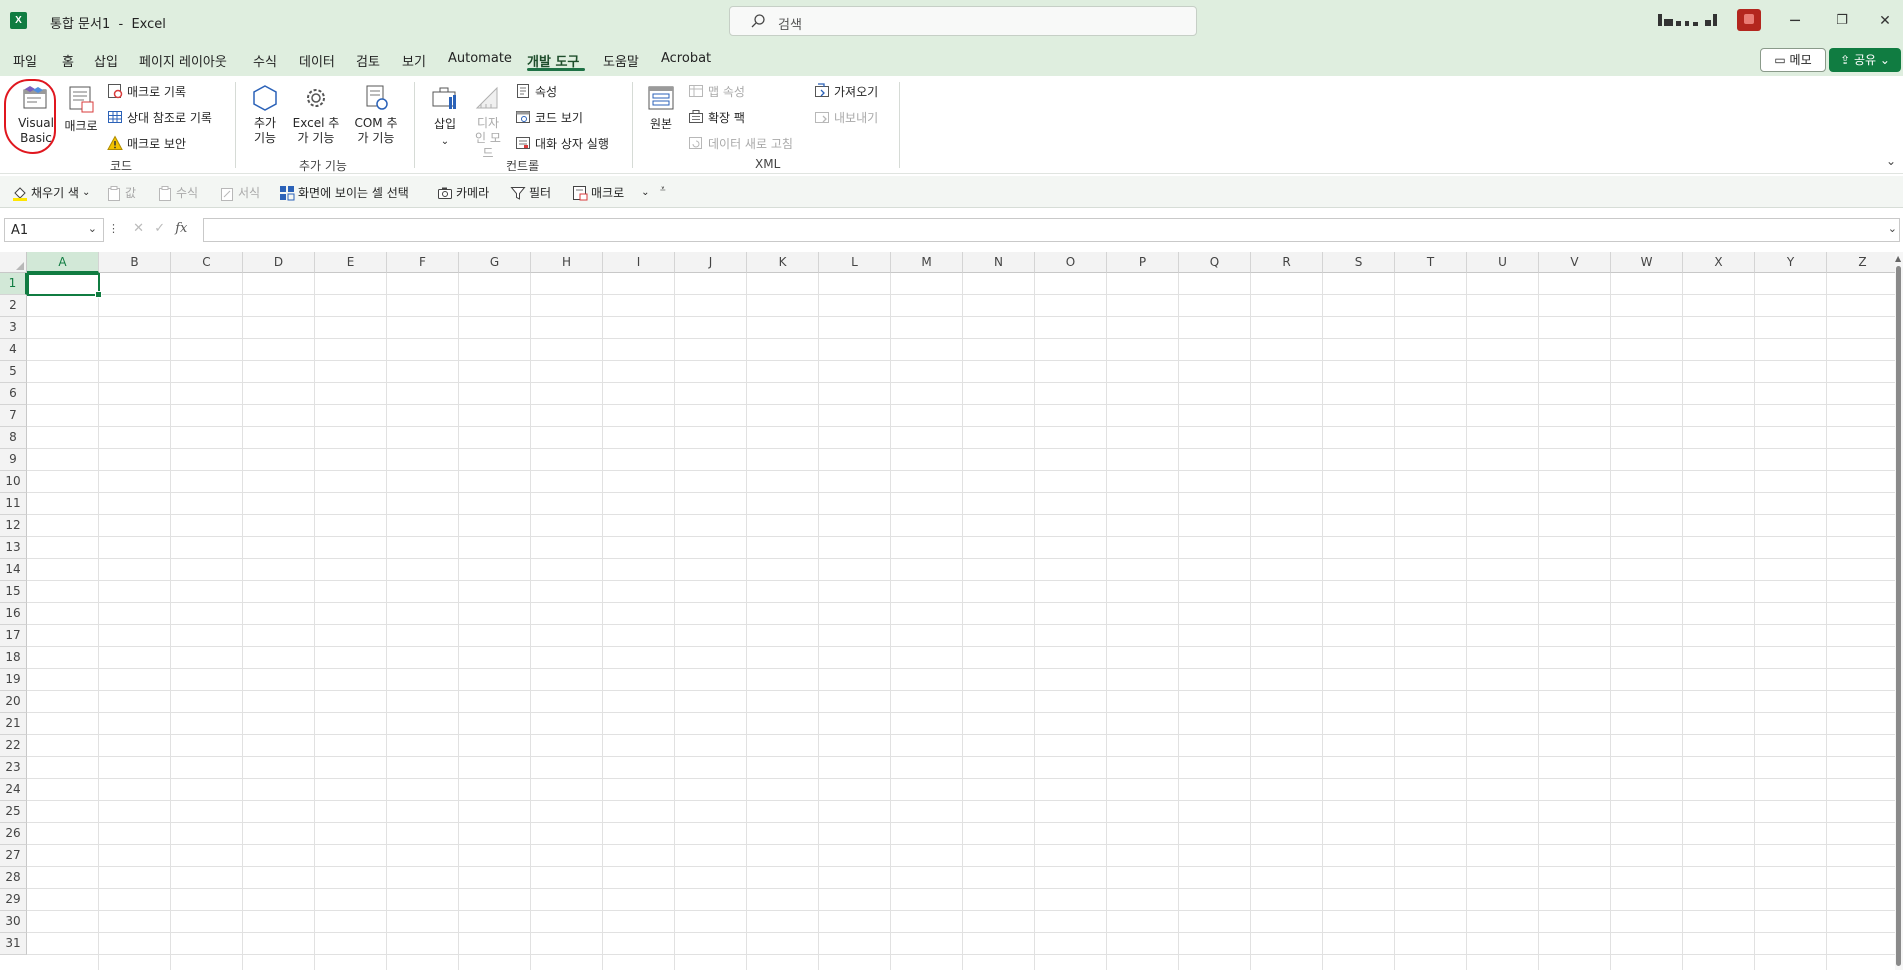 Image resolution: width=1903 pixels, height=970 pixels. Describe the element at coordinates (13, 790) in the screenshot. I see `row-header-24: 24` at that location.